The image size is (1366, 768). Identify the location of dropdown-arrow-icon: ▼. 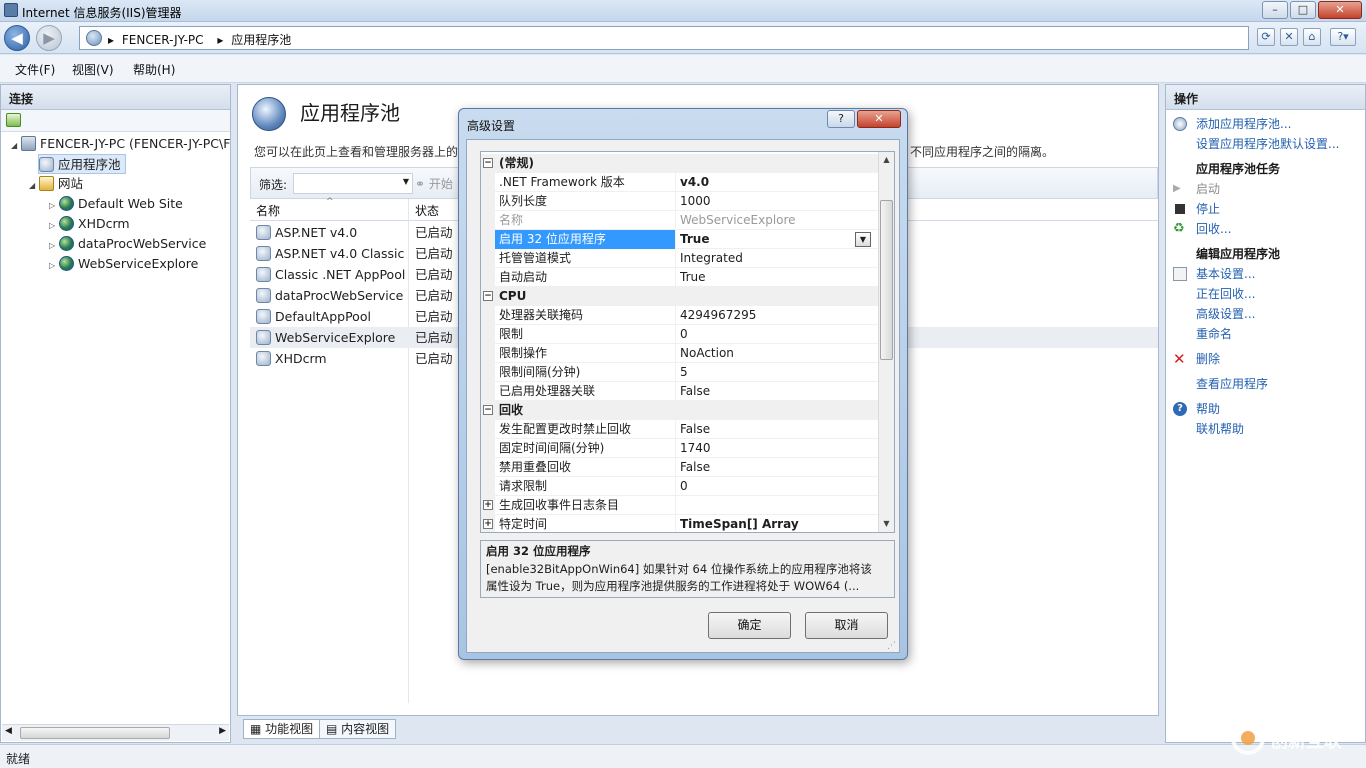
(406, 181).